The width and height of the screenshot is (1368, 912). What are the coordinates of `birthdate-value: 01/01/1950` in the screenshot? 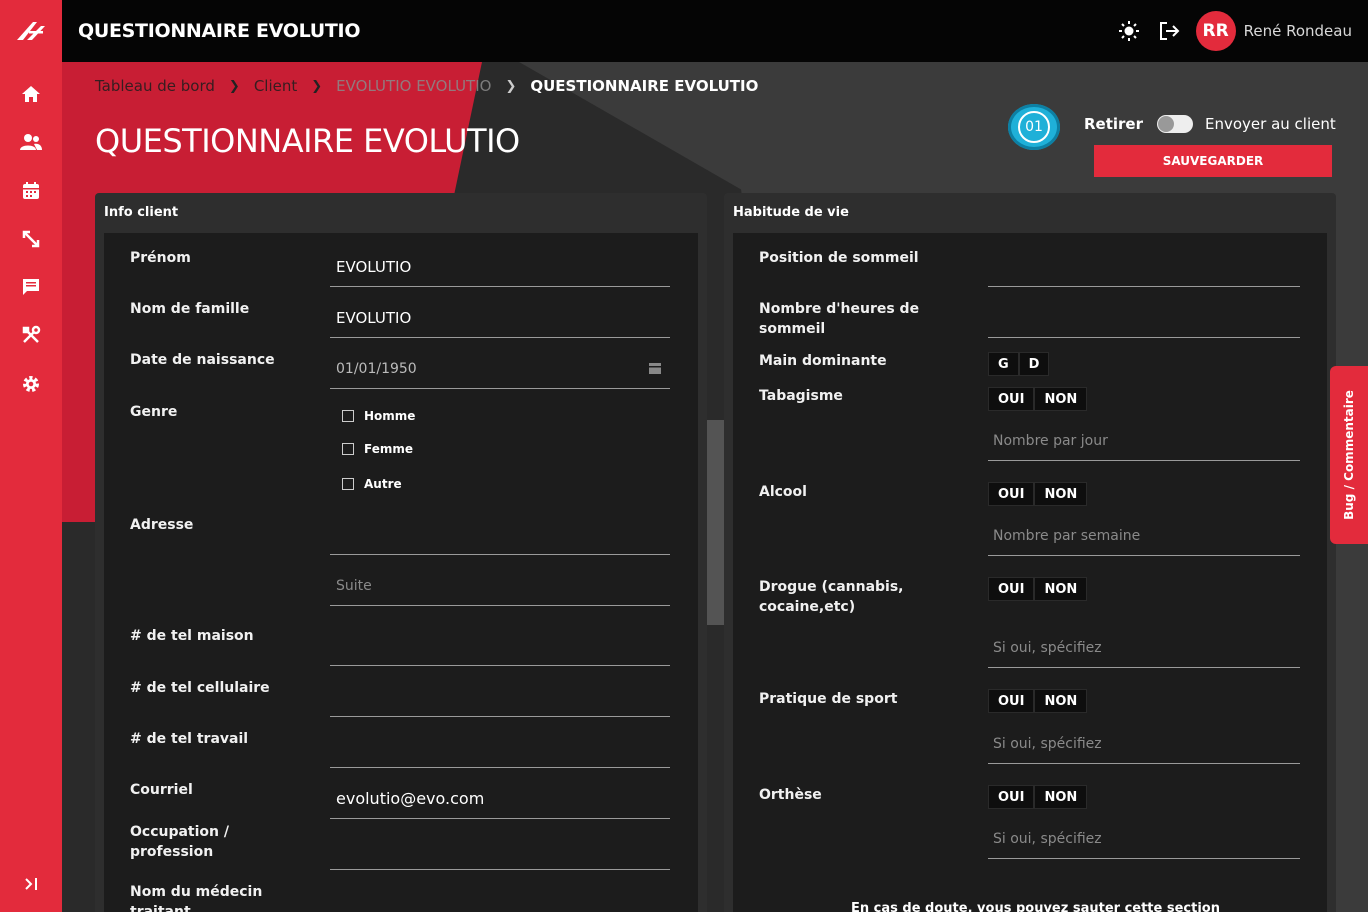 It's located at (376, 368).